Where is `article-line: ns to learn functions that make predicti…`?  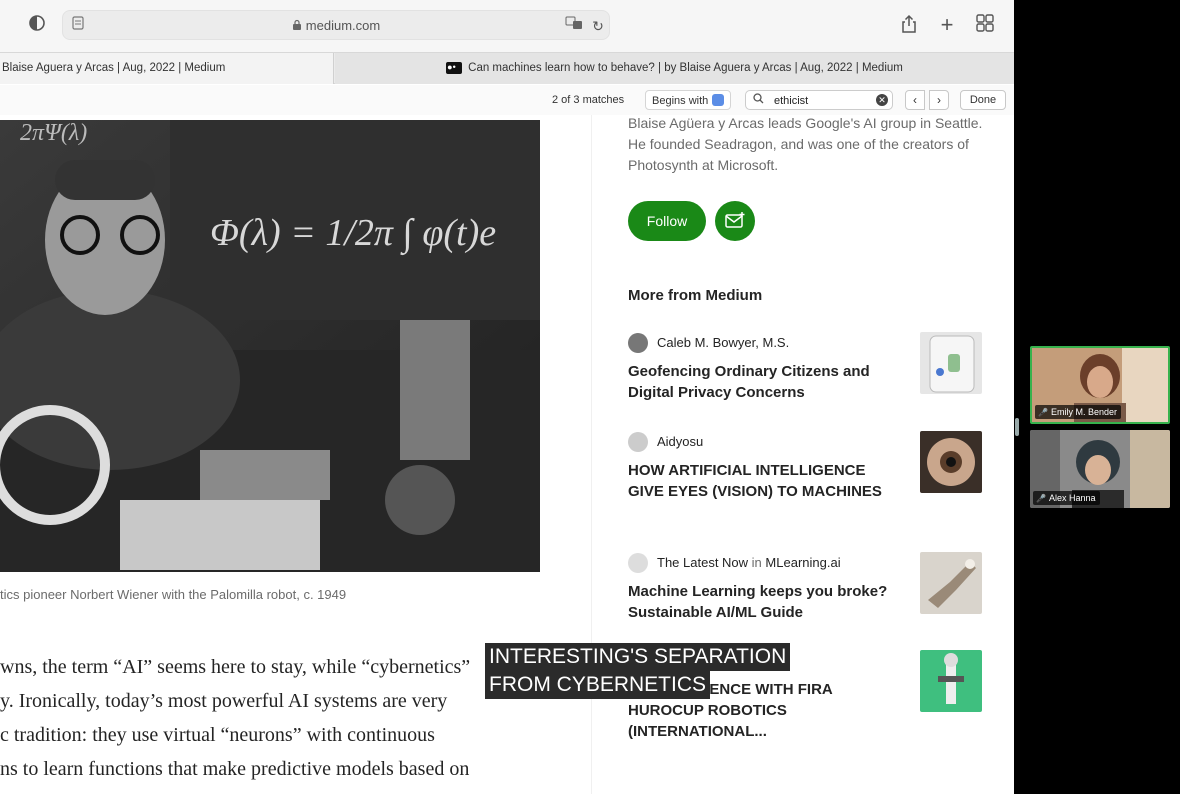
article-line: ns to learn functions that make predicti… is located at coordinates (235, 769).